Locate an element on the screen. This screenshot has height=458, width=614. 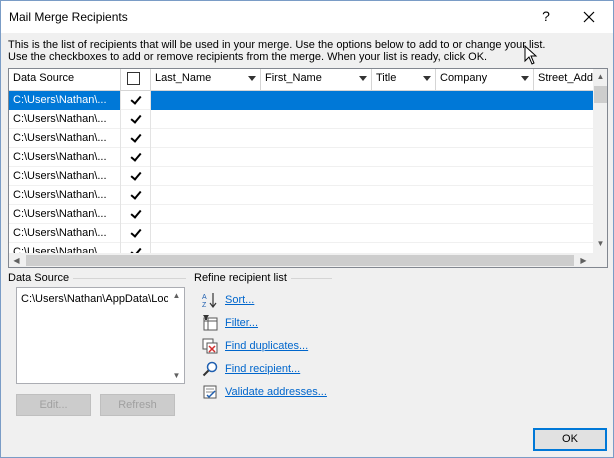
close-button is located at coordinates (589, 16).